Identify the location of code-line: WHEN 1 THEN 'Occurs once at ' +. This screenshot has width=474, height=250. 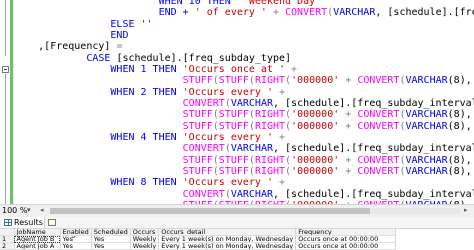
(148, 70).